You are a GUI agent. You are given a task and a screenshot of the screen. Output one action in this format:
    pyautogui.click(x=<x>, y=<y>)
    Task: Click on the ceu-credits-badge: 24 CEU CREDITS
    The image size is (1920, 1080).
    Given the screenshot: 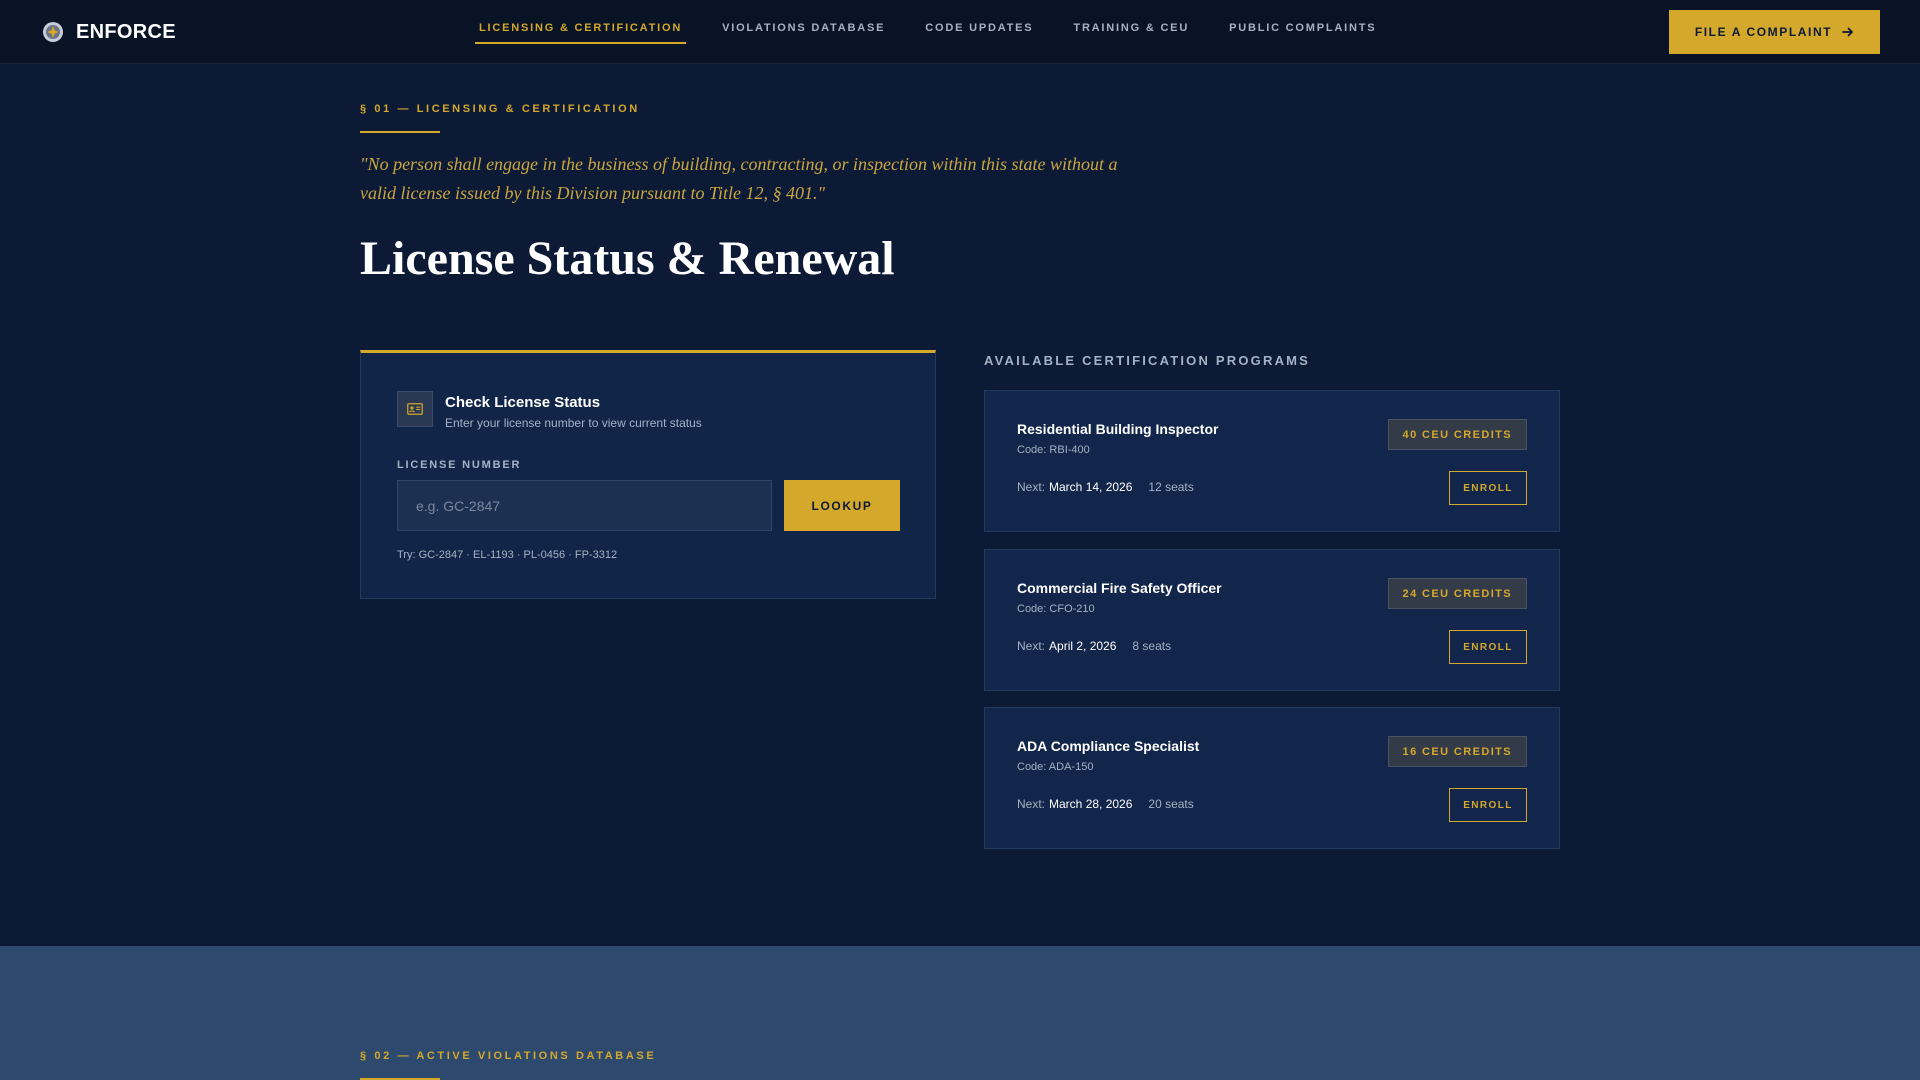 What is the action you would take?
    pyautogui.click(x=1457, y=593)
    